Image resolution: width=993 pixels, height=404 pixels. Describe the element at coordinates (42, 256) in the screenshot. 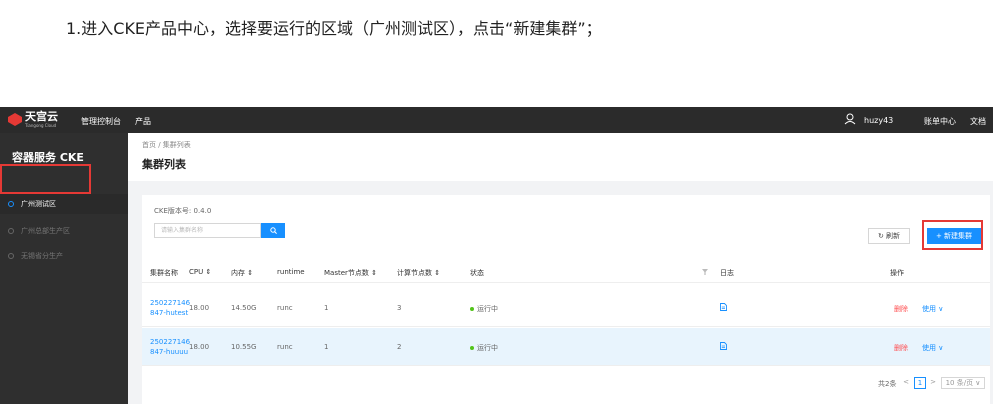

I see `sidebar-item-label: 无锡省分生产` at that location.